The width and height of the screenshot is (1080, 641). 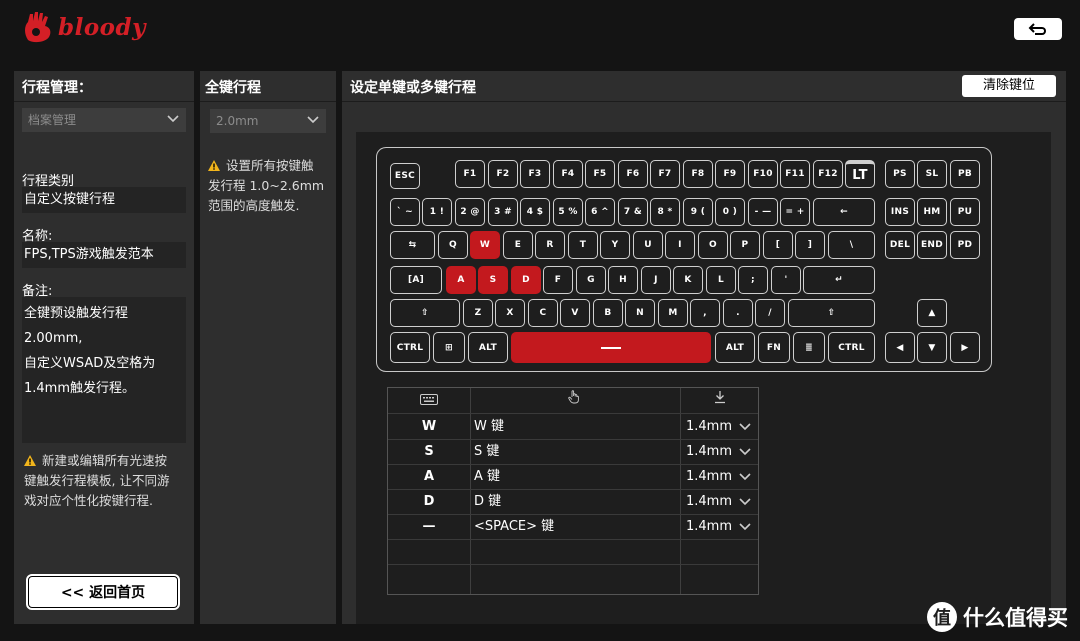 What do you see at coordinates (633, 174) in the screenshot?
I see `key-f6: F6` at bounding box center [633, 174].